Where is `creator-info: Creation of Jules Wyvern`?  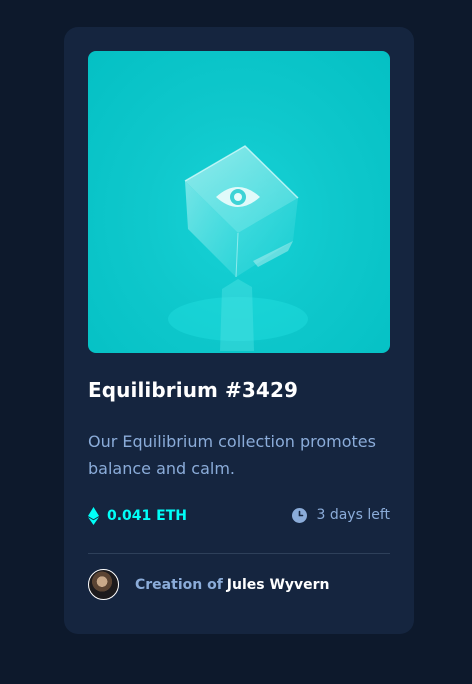
creator-info: Creation of Jules Wyvern is located at coordinates (209, 584).